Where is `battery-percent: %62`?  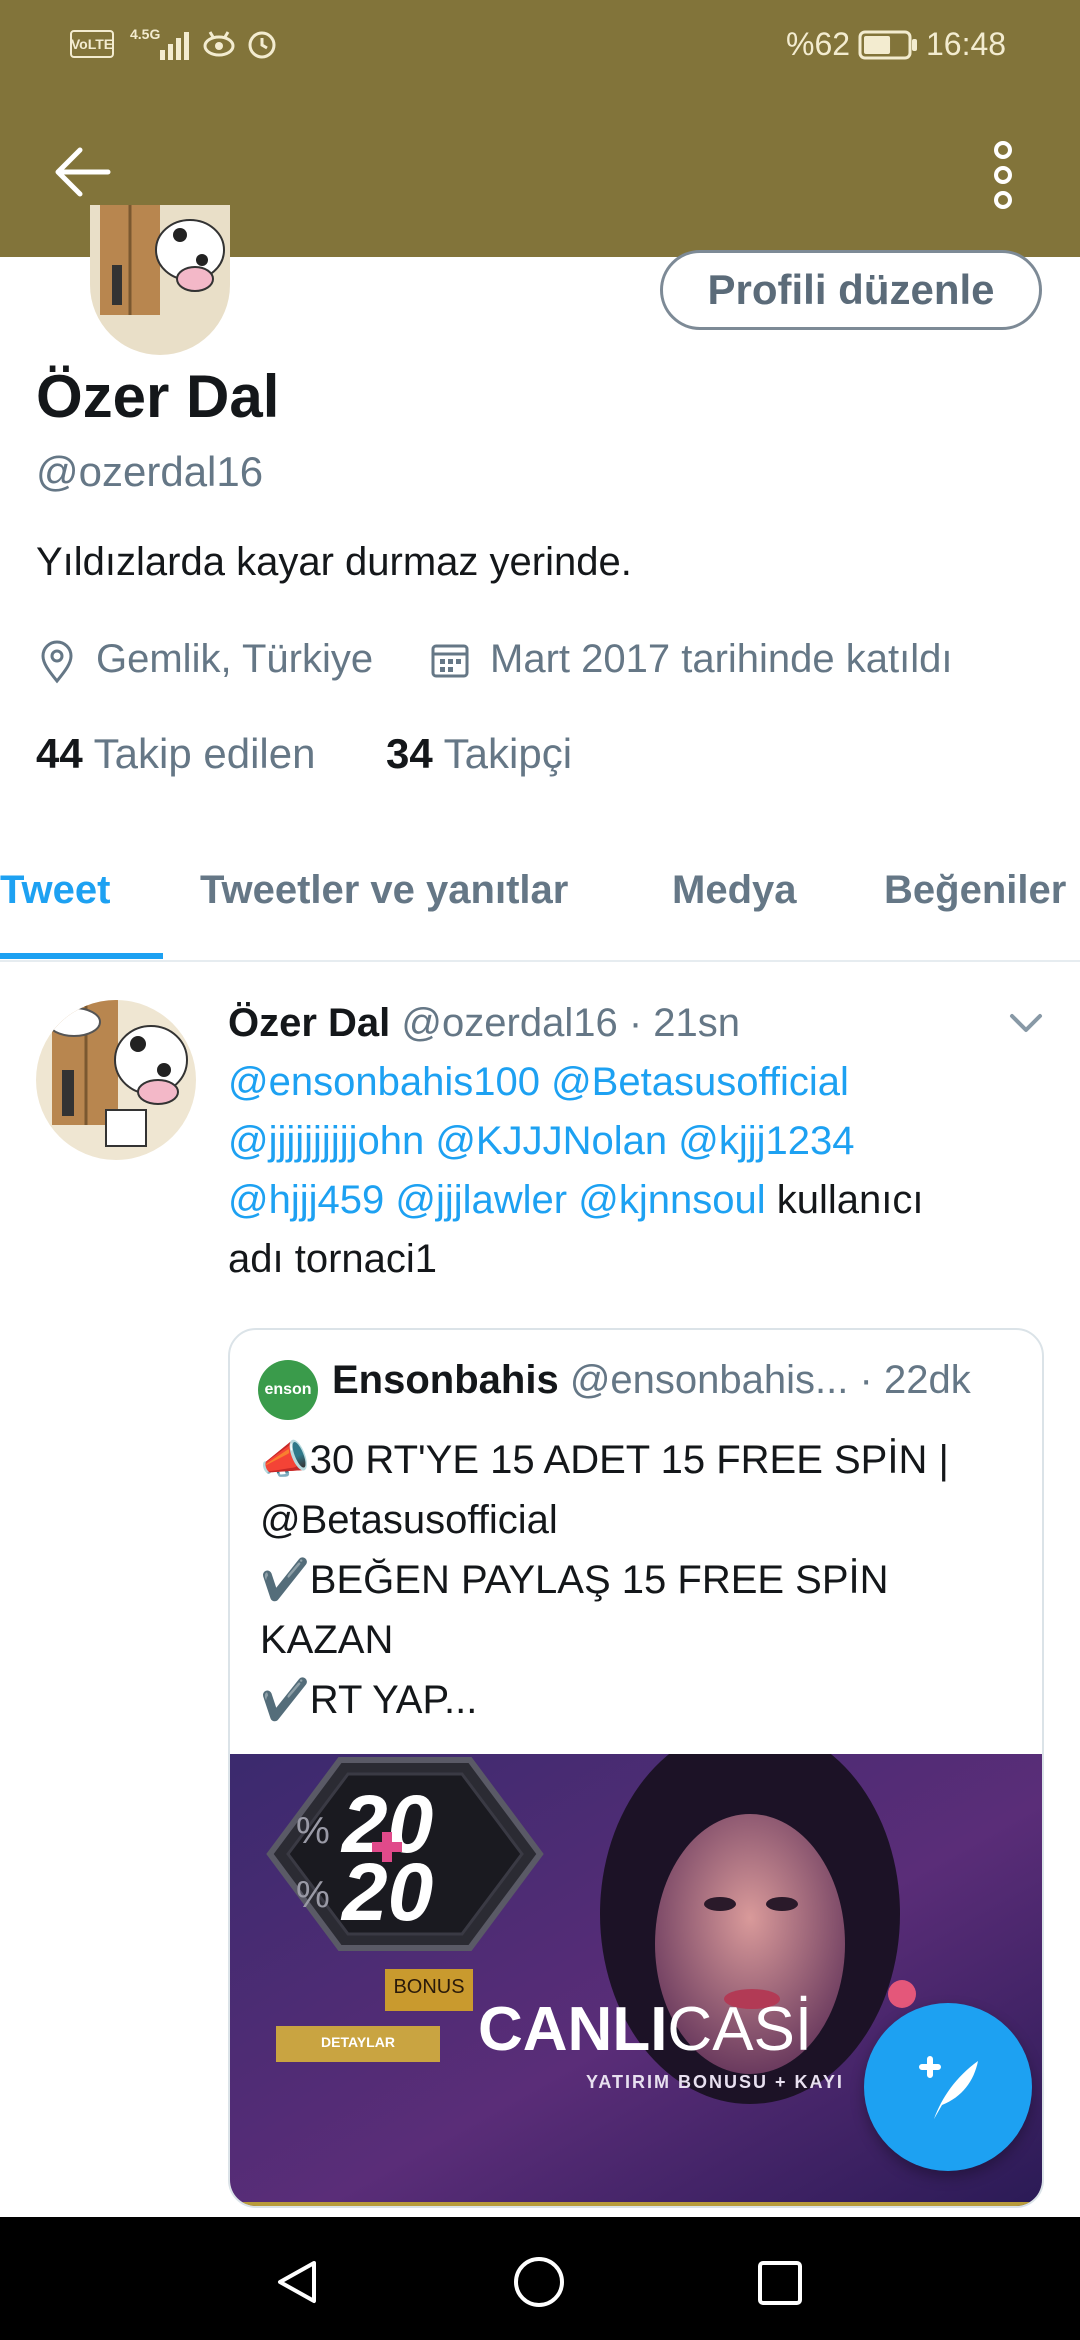 battery-percent: %62 is located at coordinates (818, 44).